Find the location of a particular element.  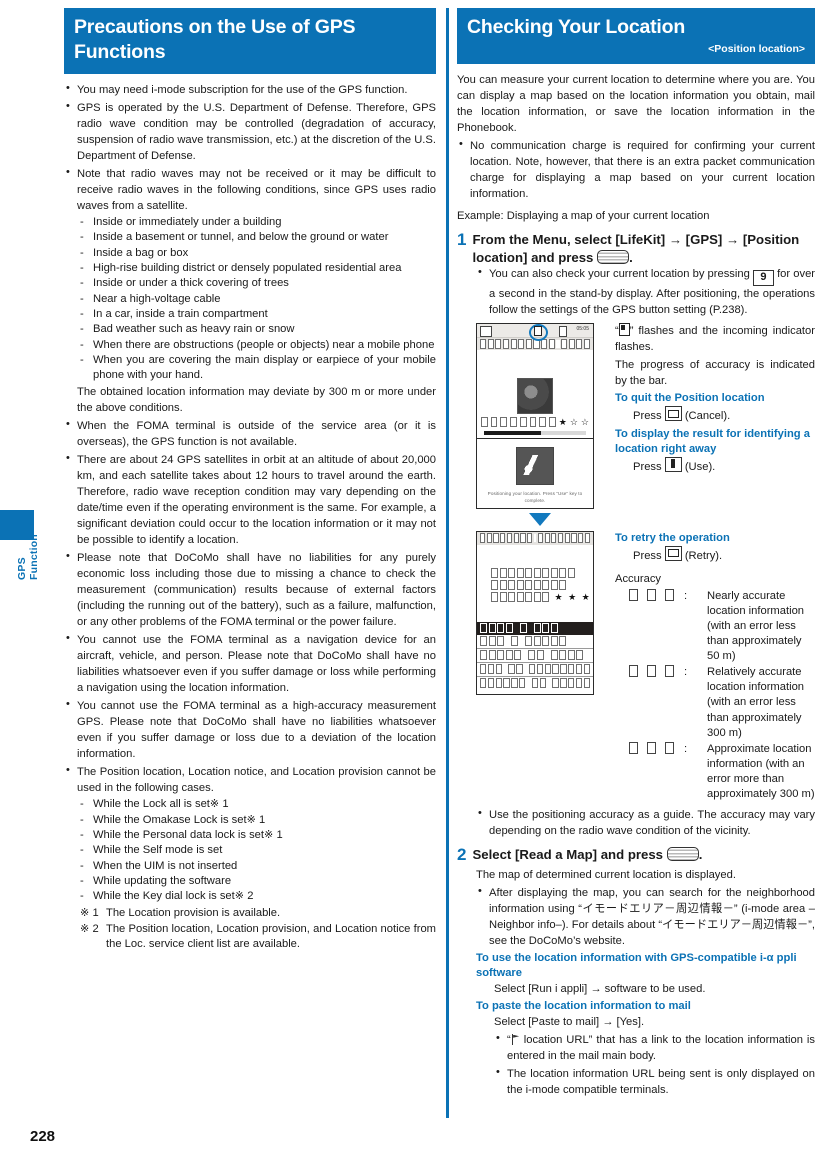

column-divider is located at coordinates (447, 563).